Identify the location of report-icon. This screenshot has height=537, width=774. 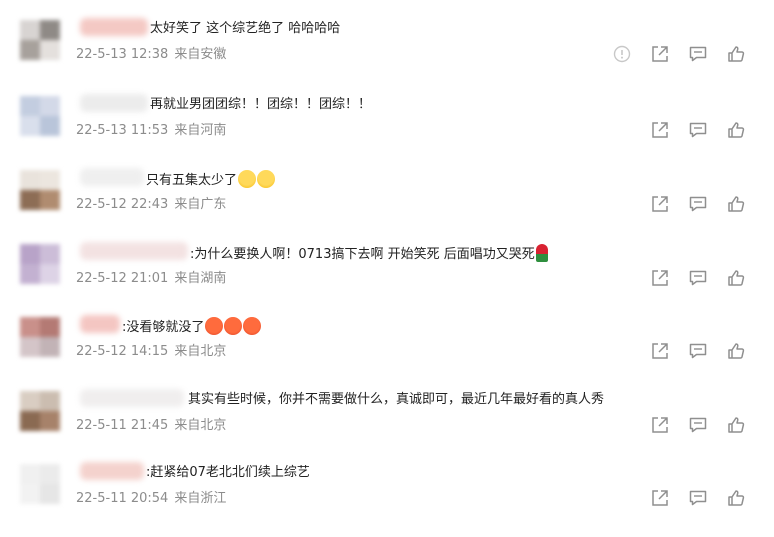
(622, 54).